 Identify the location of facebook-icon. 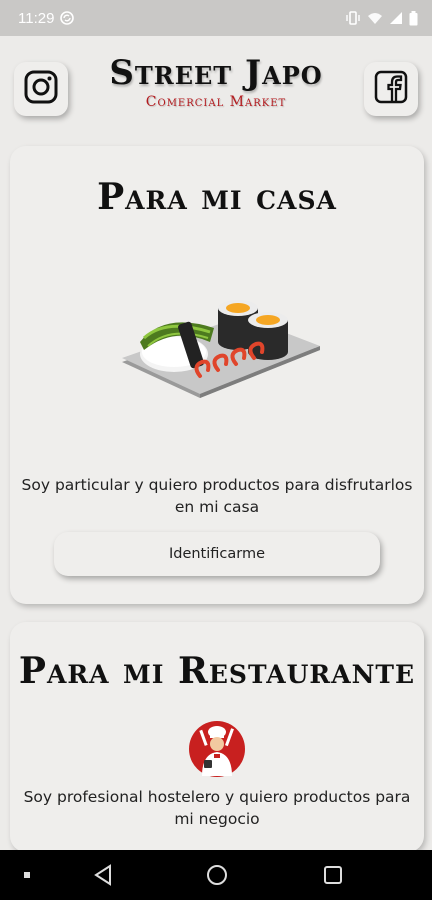
(391, 89).